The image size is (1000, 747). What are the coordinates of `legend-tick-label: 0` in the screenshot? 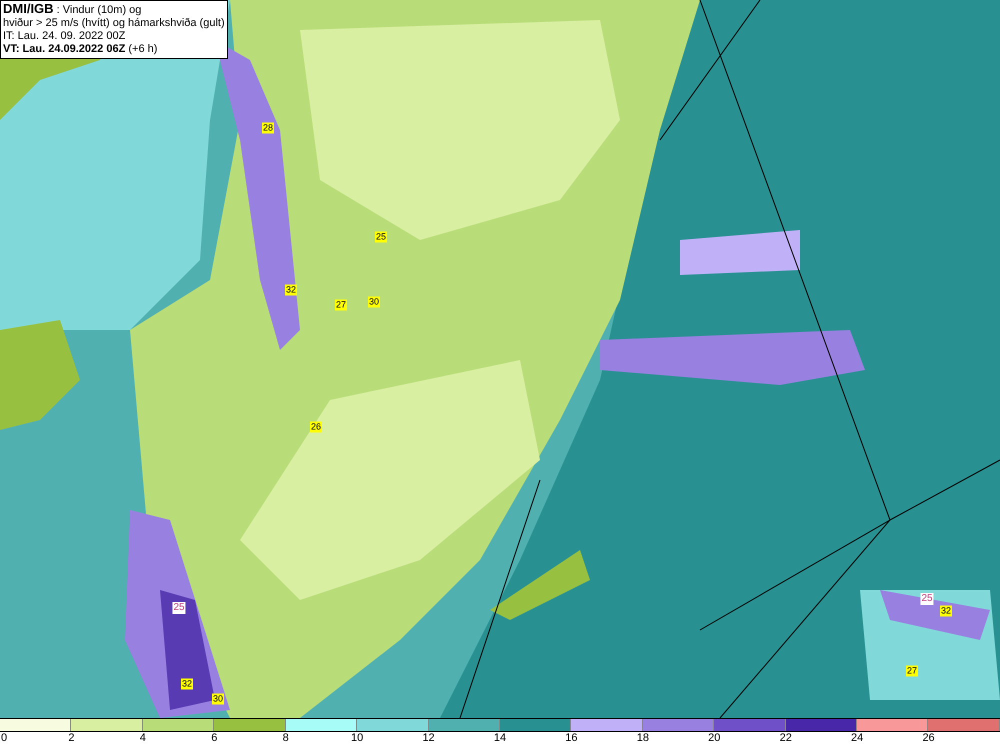 It's located at (4, 738).